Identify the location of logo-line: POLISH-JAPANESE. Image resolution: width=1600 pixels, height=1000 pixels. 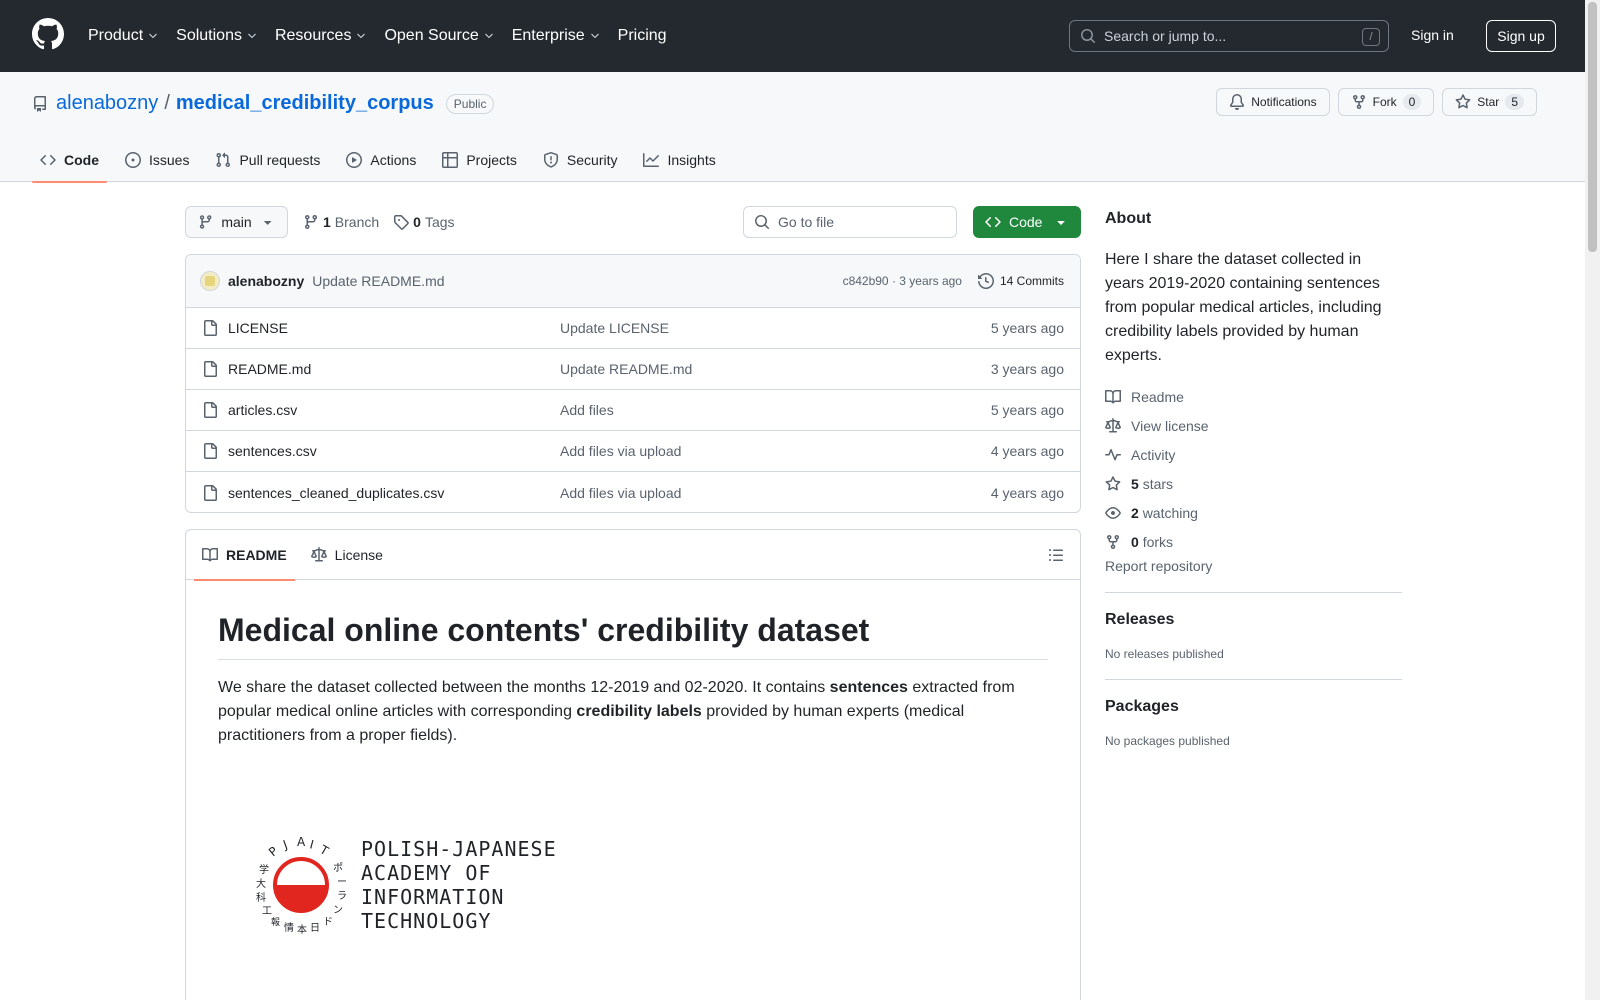
(459, 849).